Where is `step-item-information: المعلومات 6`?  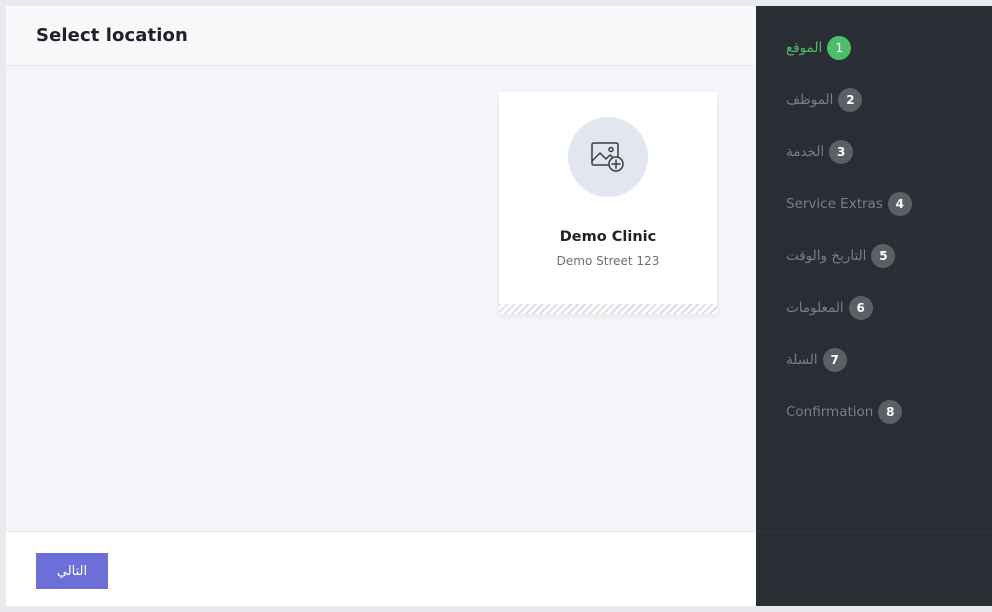
step-item-information: المعلومات 6 is located at coordinates (849, 308).